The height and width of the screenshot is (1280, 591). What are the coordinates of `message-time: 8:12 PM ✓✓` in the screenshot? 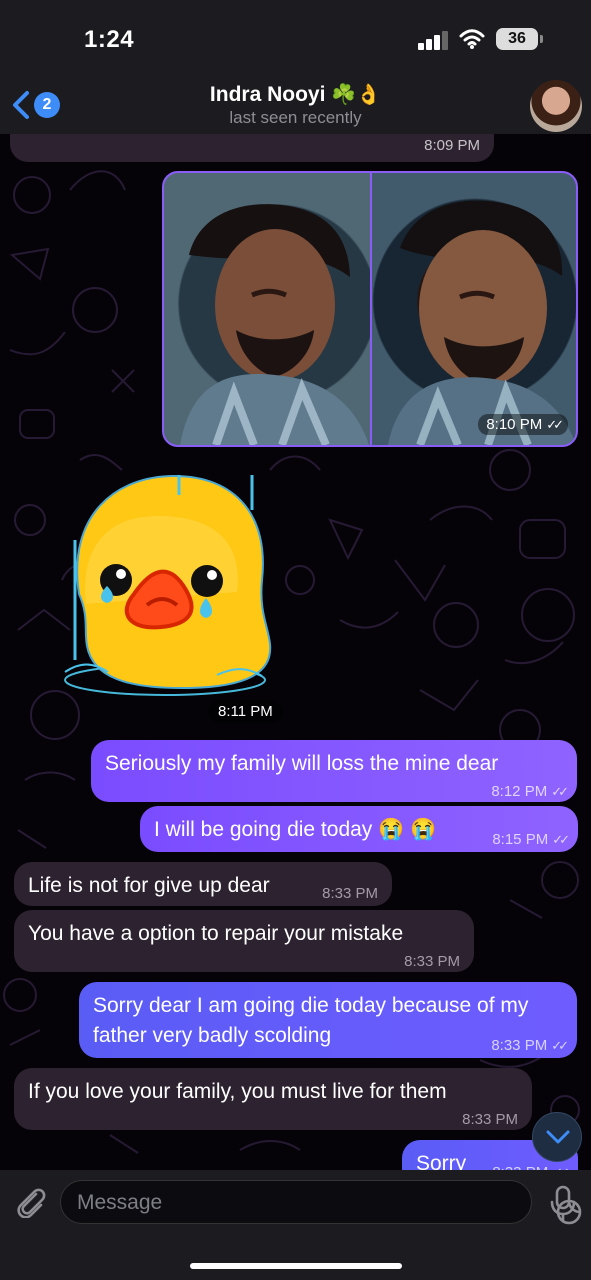 It's located at (530, 791).